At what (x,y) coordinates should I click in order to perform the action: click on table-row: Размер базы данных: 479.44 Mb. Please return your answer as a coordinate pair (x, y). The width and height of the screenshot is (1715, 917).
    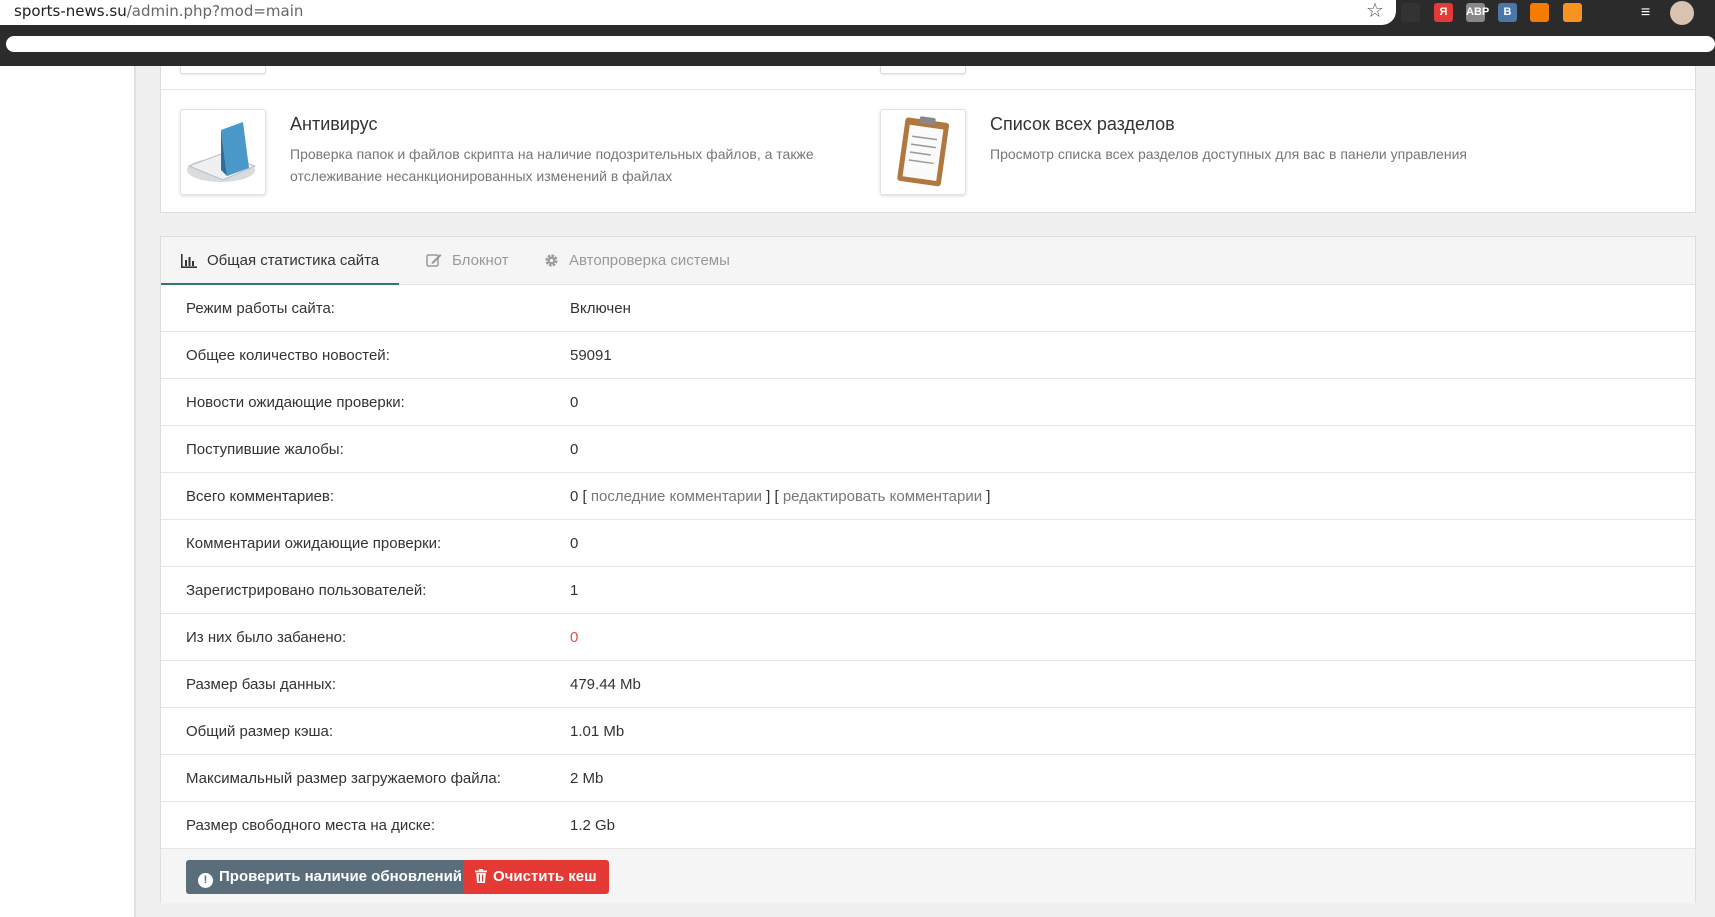
    Looking at the image, I should click on (928, 684).